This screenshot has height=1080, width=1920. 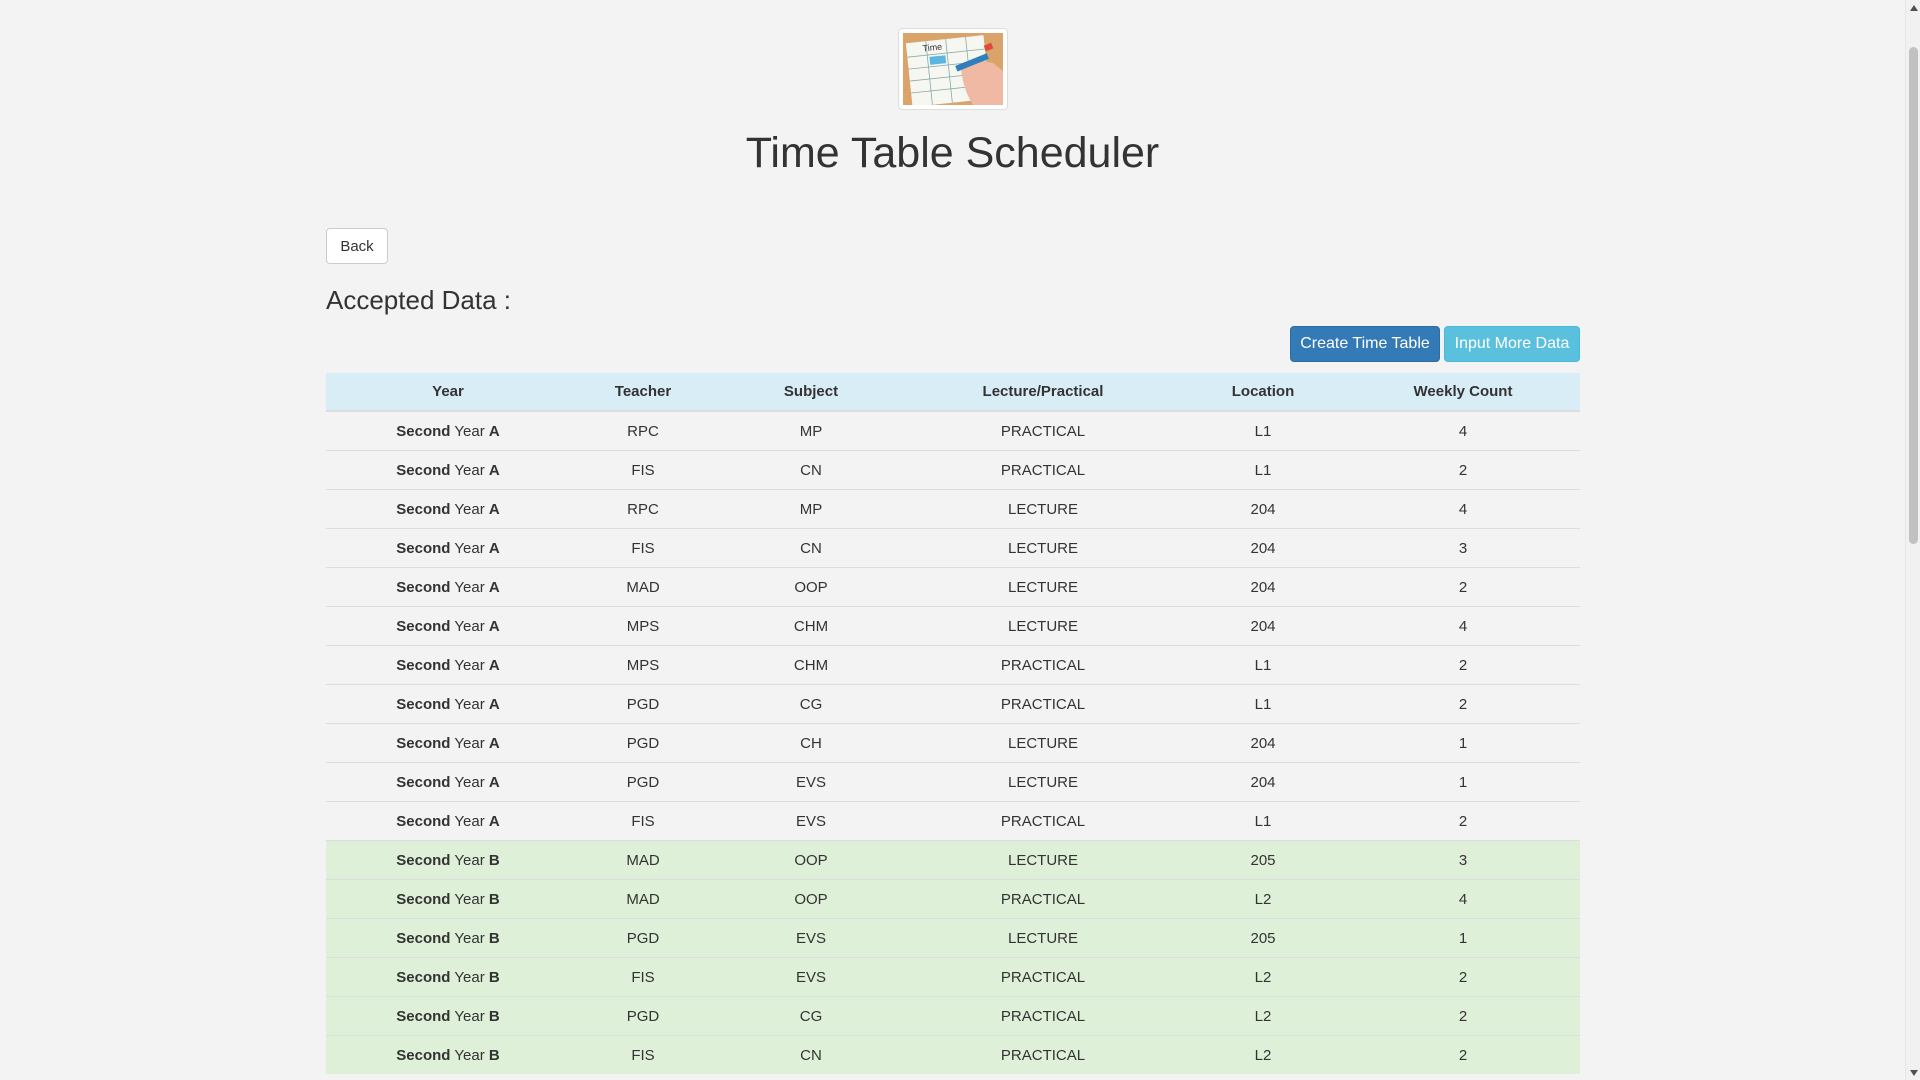 I want to click on table-row: Second Year A RPC MP PRACTICAL L1 4, so click(x=953, y=430).